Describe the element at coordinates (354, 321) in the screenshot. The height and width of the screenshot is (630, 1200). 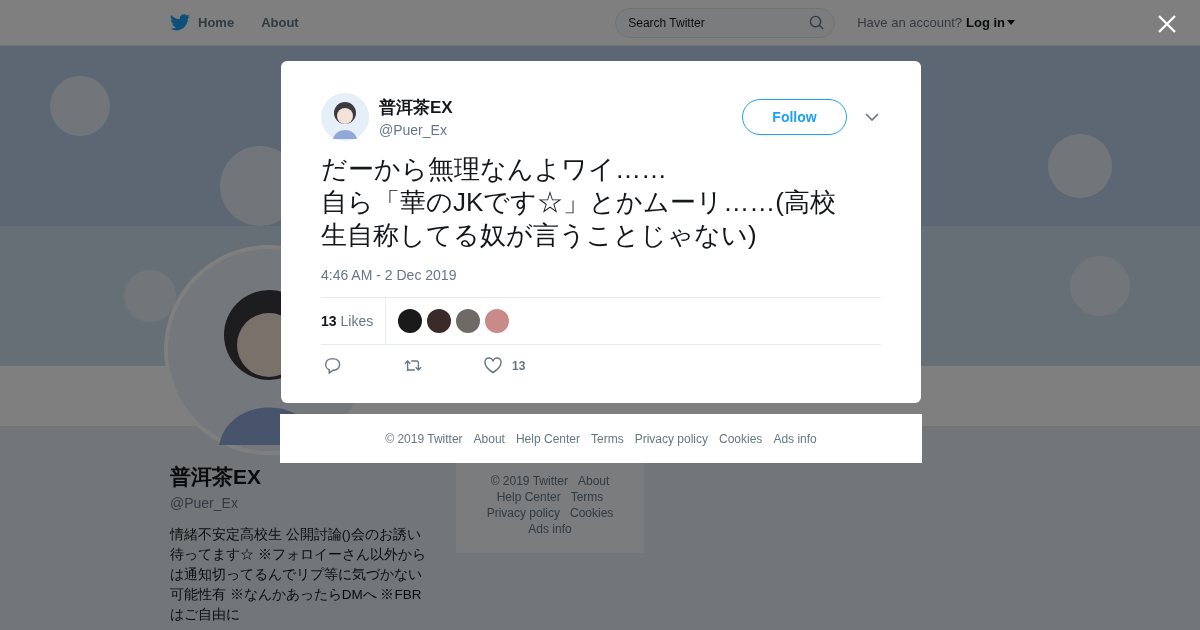
I see `likes-count: 13 Likes` at that location.